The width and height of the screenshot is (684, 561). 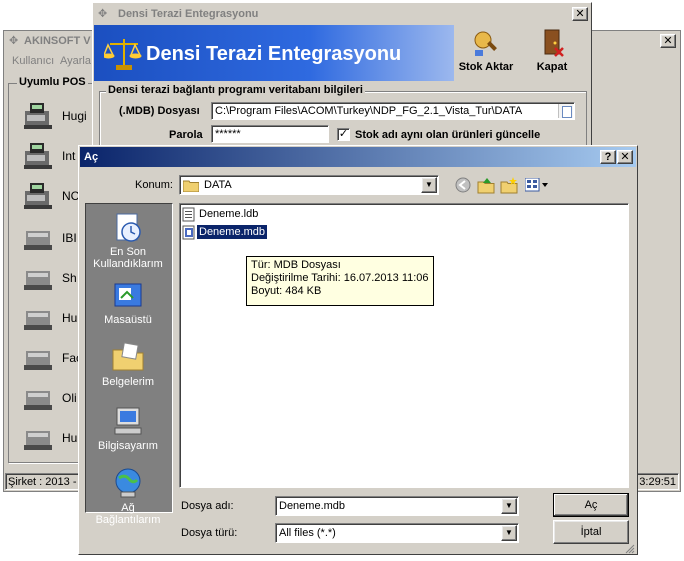 What do you see at coordinates (128, 320) in the screenshot?
I see `place-desktop-label: Masaüstü` at bounding box center [128, 320].